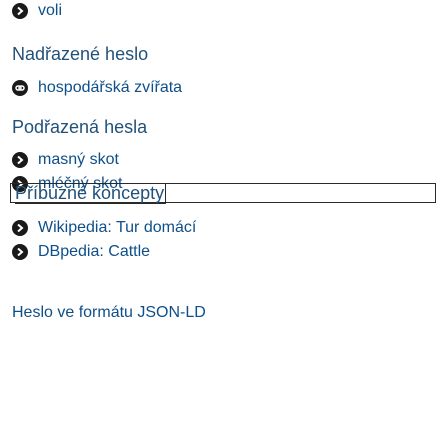 The image size is (448, 448). Describe the element at coordinates (50, 10) in the screenshot. I see `concept-link-label: voli` at that location.